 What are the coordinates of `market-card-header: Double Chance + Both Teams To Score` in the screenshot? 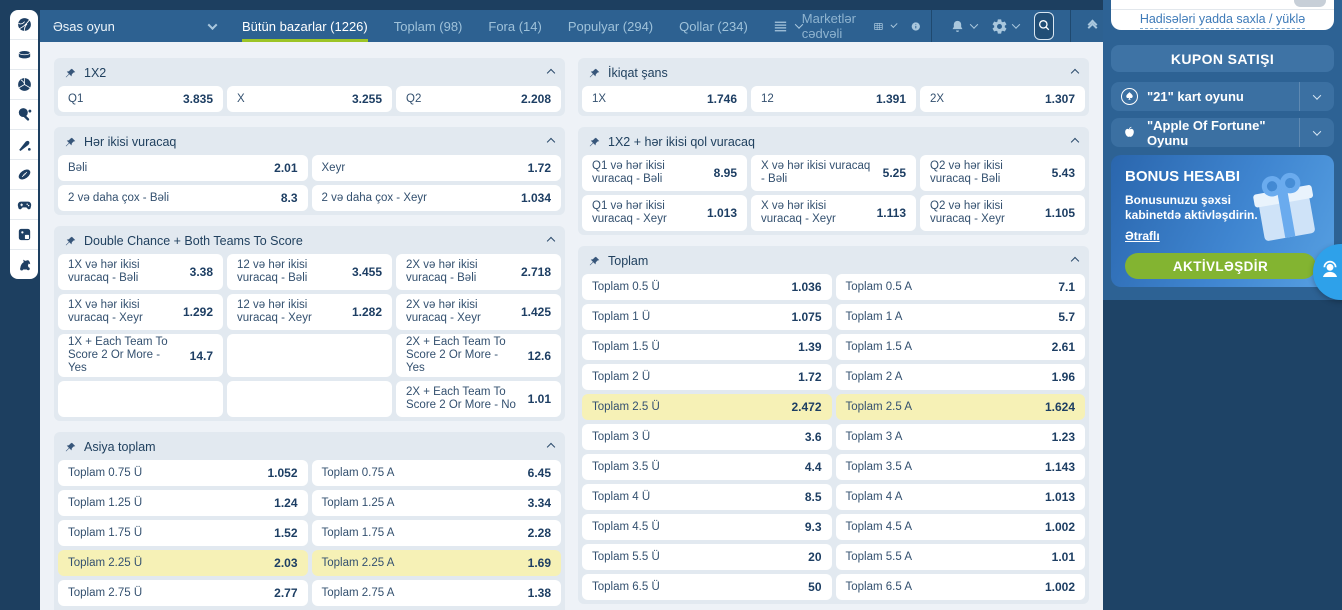 It's located at (309, 241).